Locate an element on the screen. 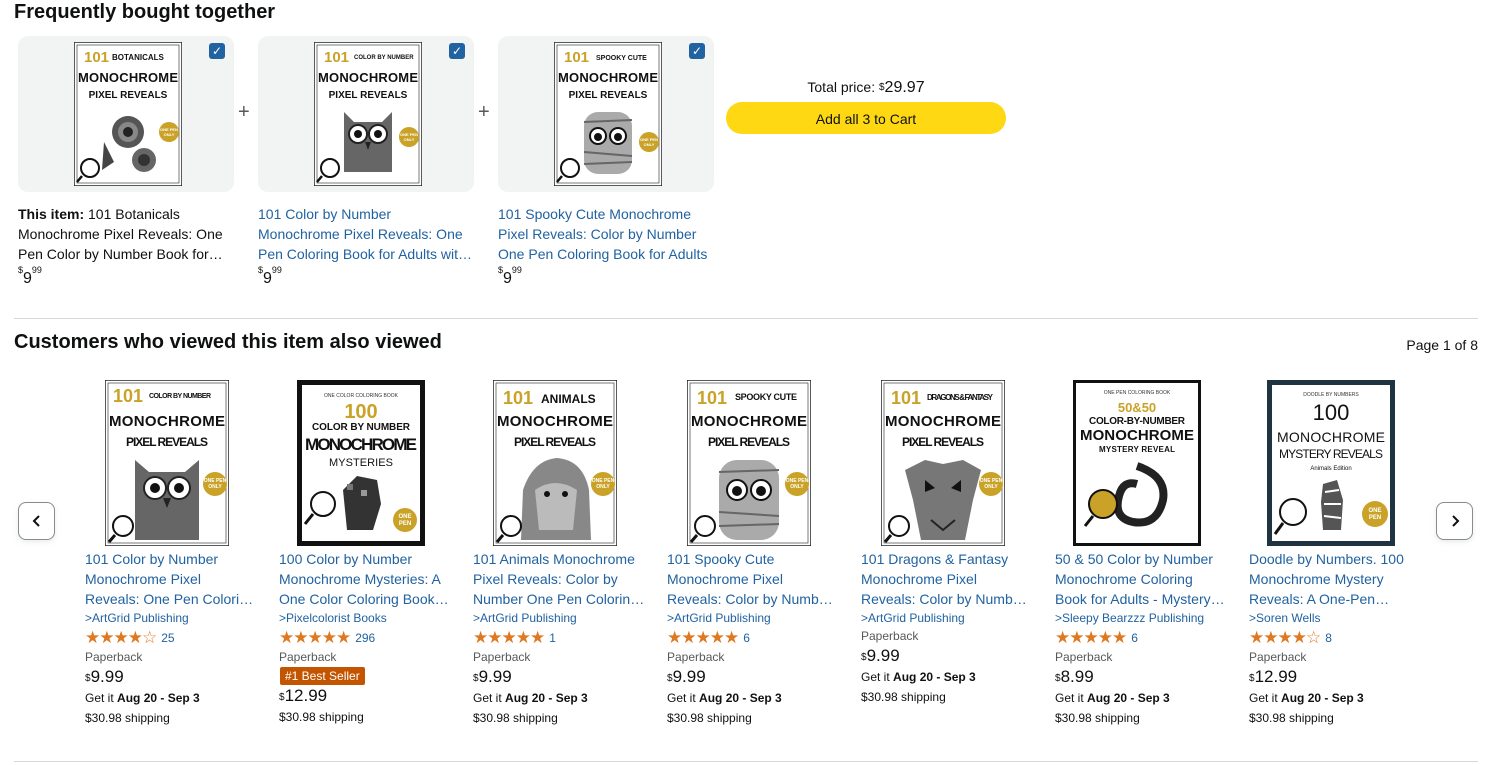 The width and height of the screenshot is (1502, 765). rating-row: ★★★★★ 296 is located at coordinates (365, 637).